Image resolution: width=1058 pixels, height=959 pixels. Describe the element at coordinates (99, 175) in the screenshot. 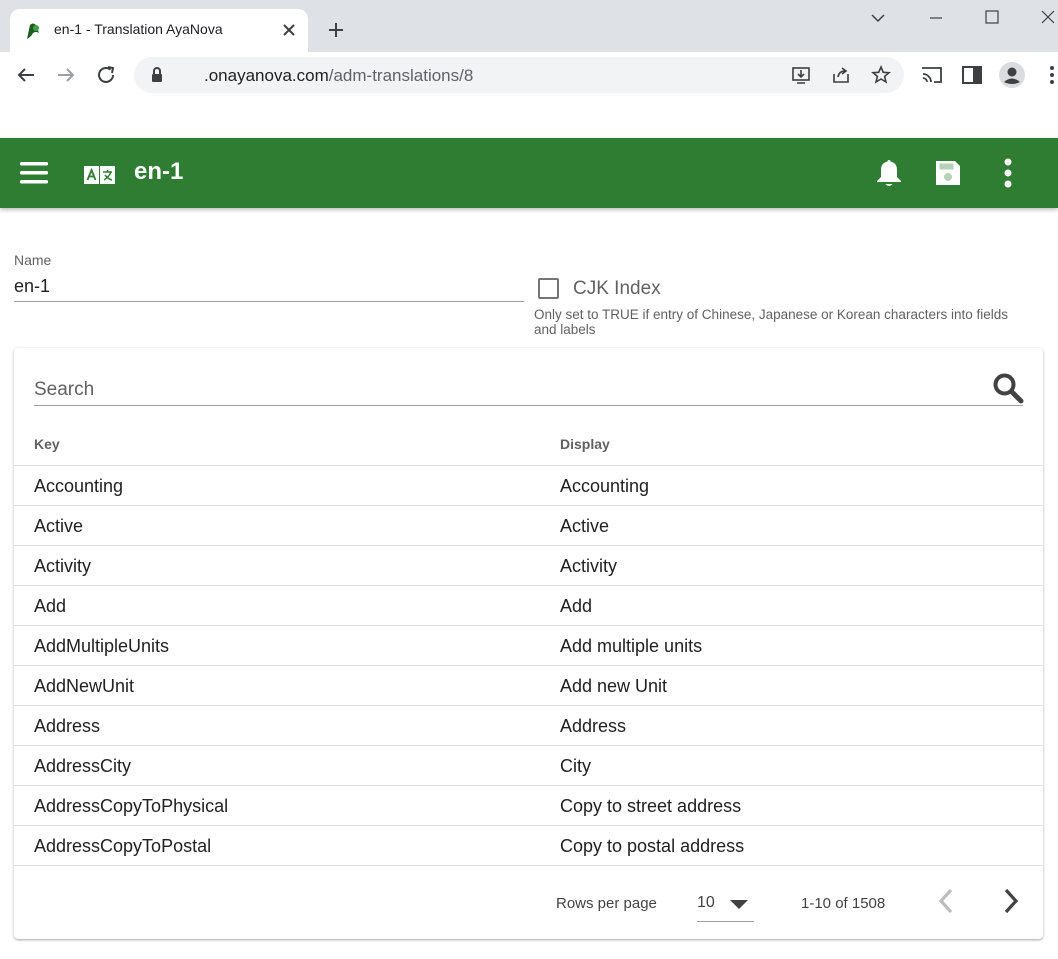

I see `translation-icon` at that location.